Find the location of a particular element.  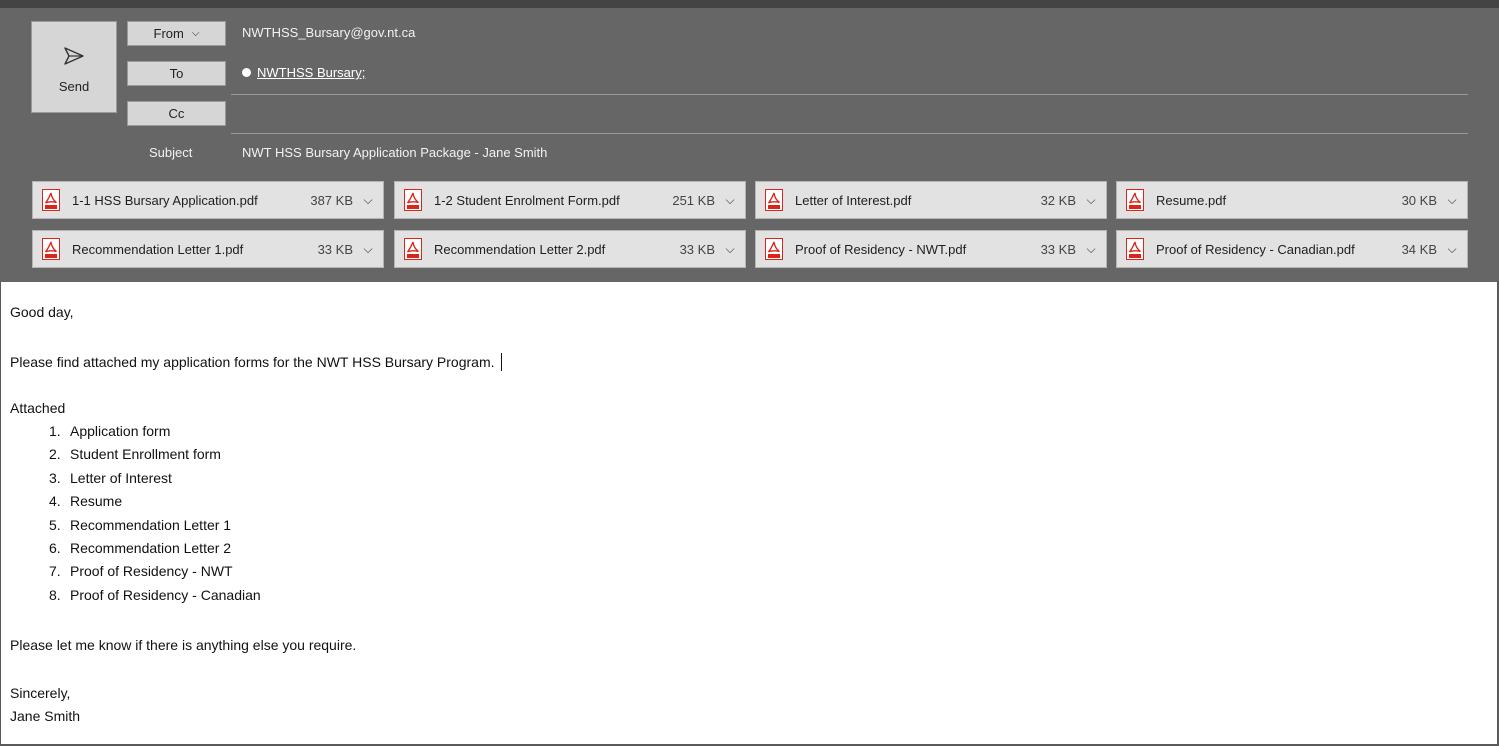

list-number: 3. is located at coordinates (55, 477).